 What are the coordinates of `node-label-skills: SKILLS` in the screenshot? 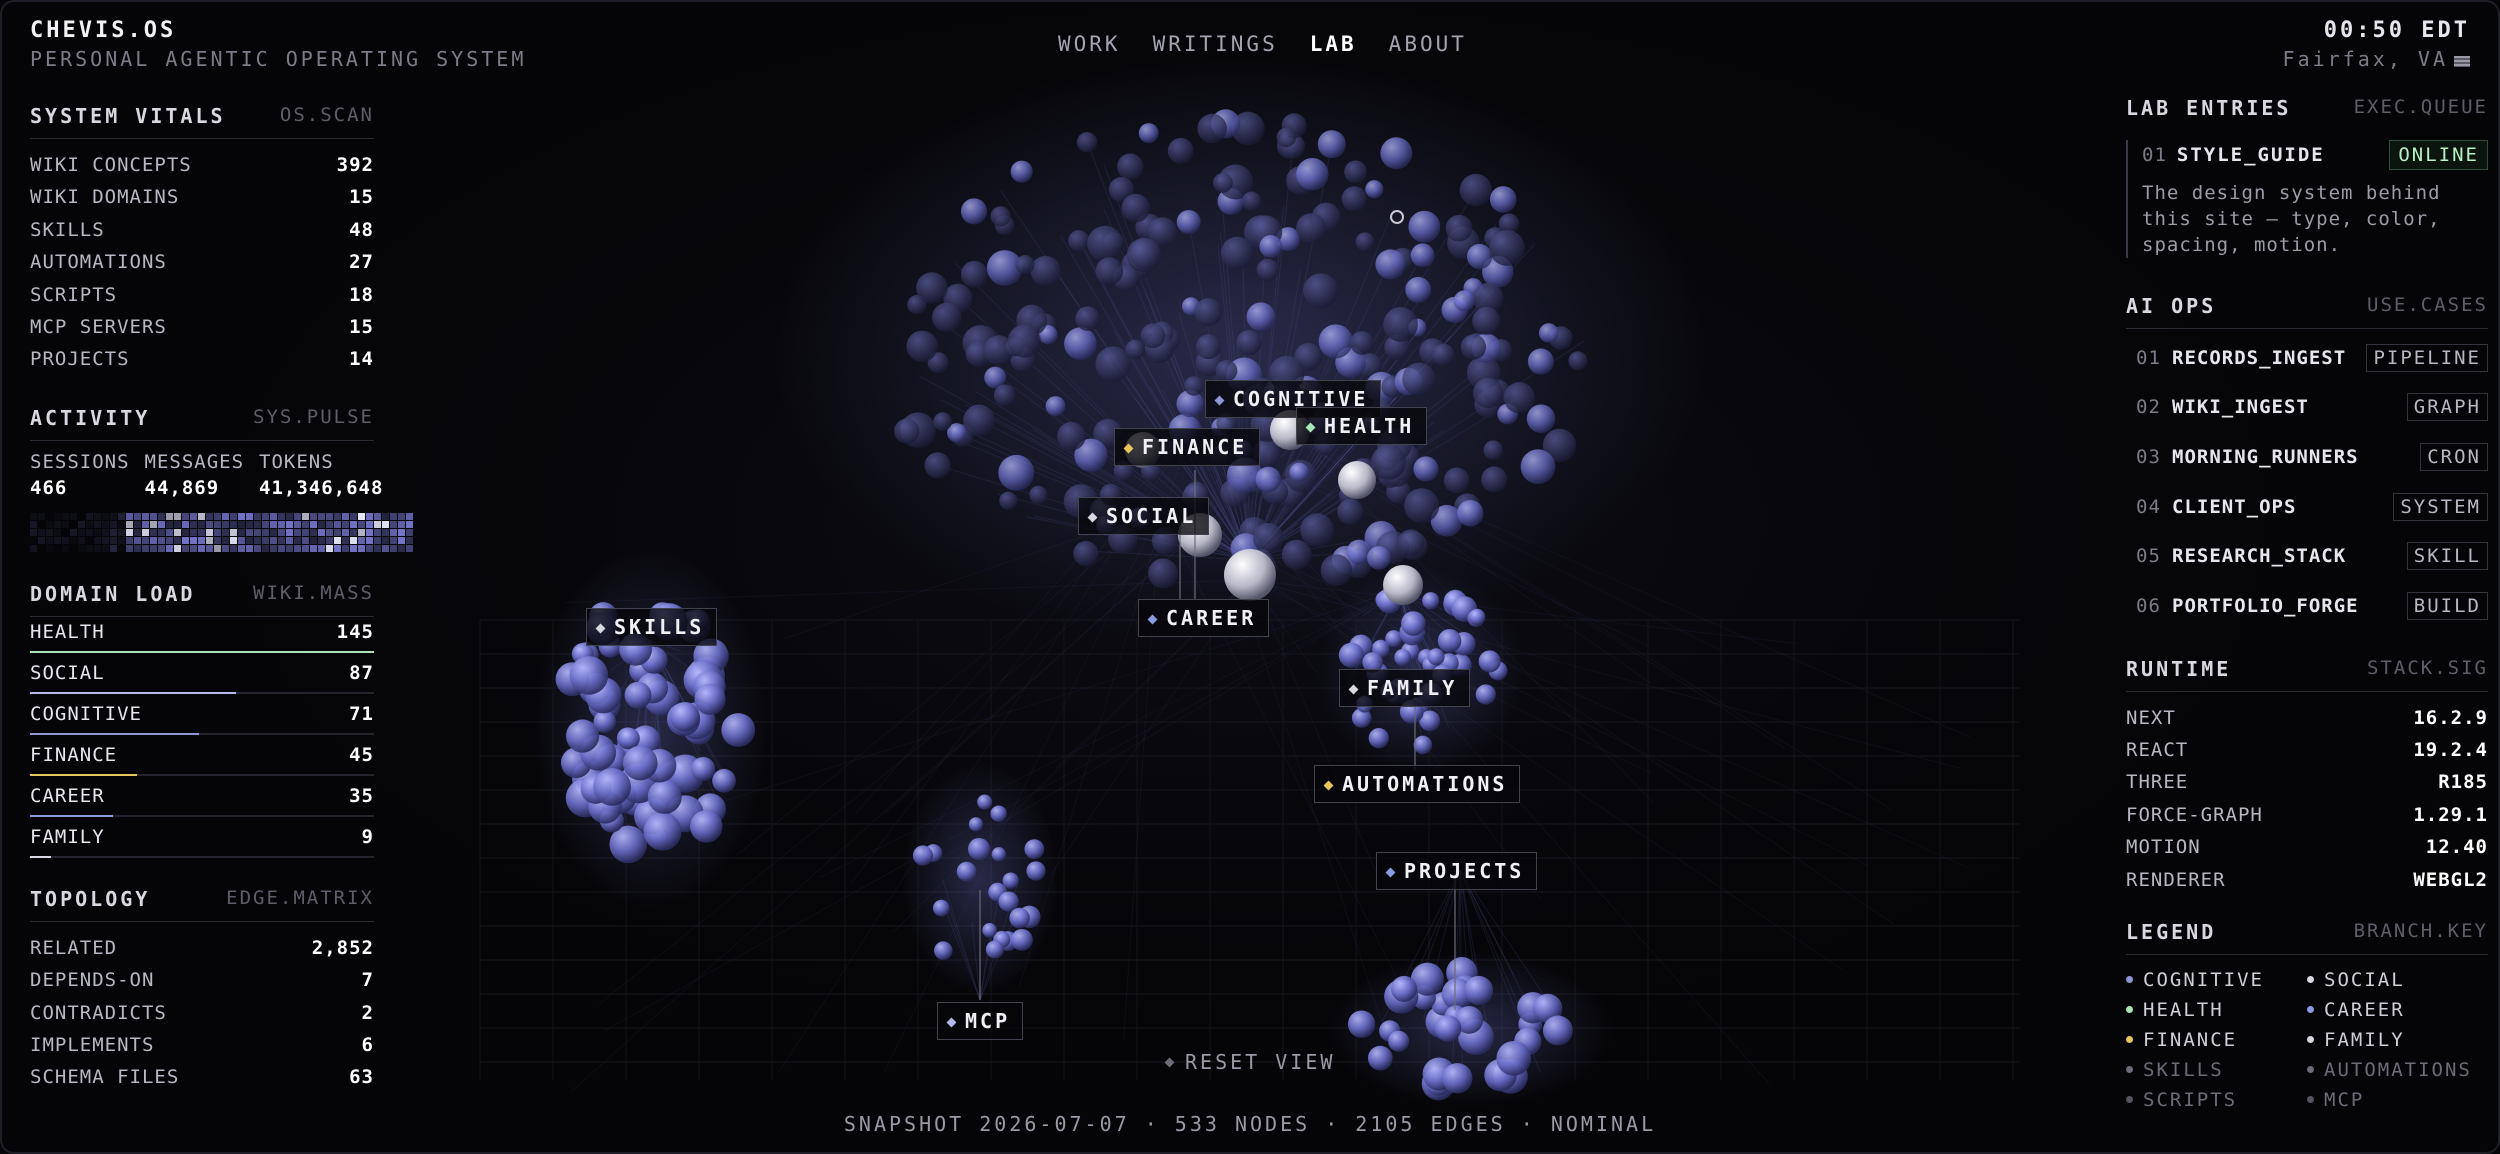 It's located at (652, 627).